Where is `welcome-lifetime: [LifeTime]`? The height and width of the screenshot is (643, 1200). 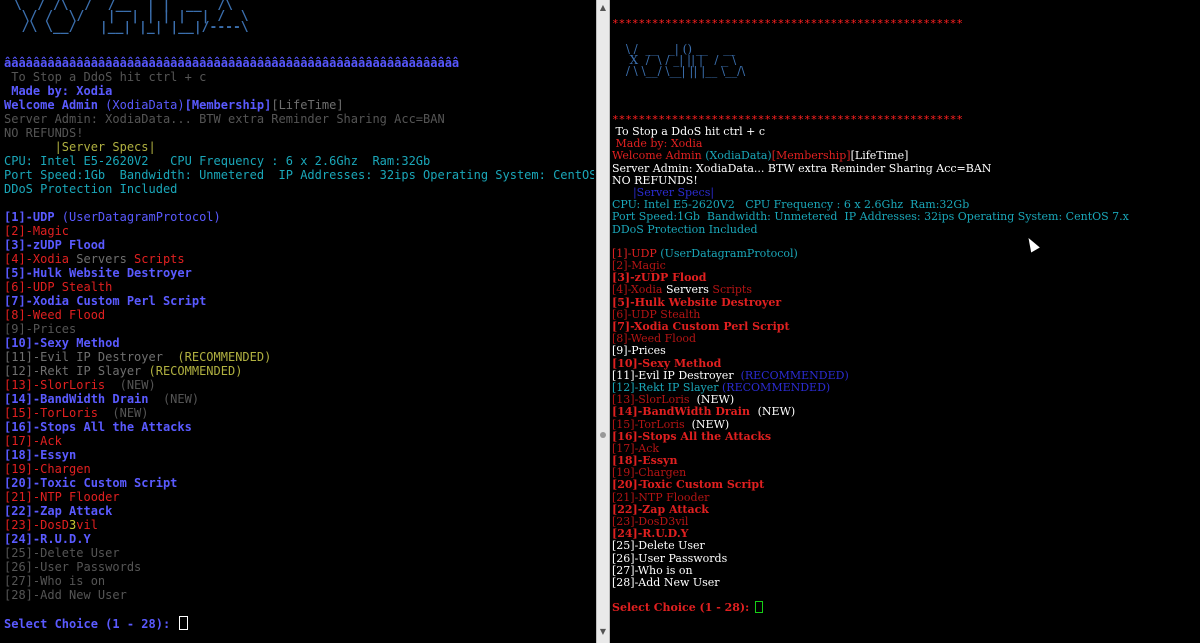
welcome-lifetime: [LifeTime] is located at coordinates (879, 156).